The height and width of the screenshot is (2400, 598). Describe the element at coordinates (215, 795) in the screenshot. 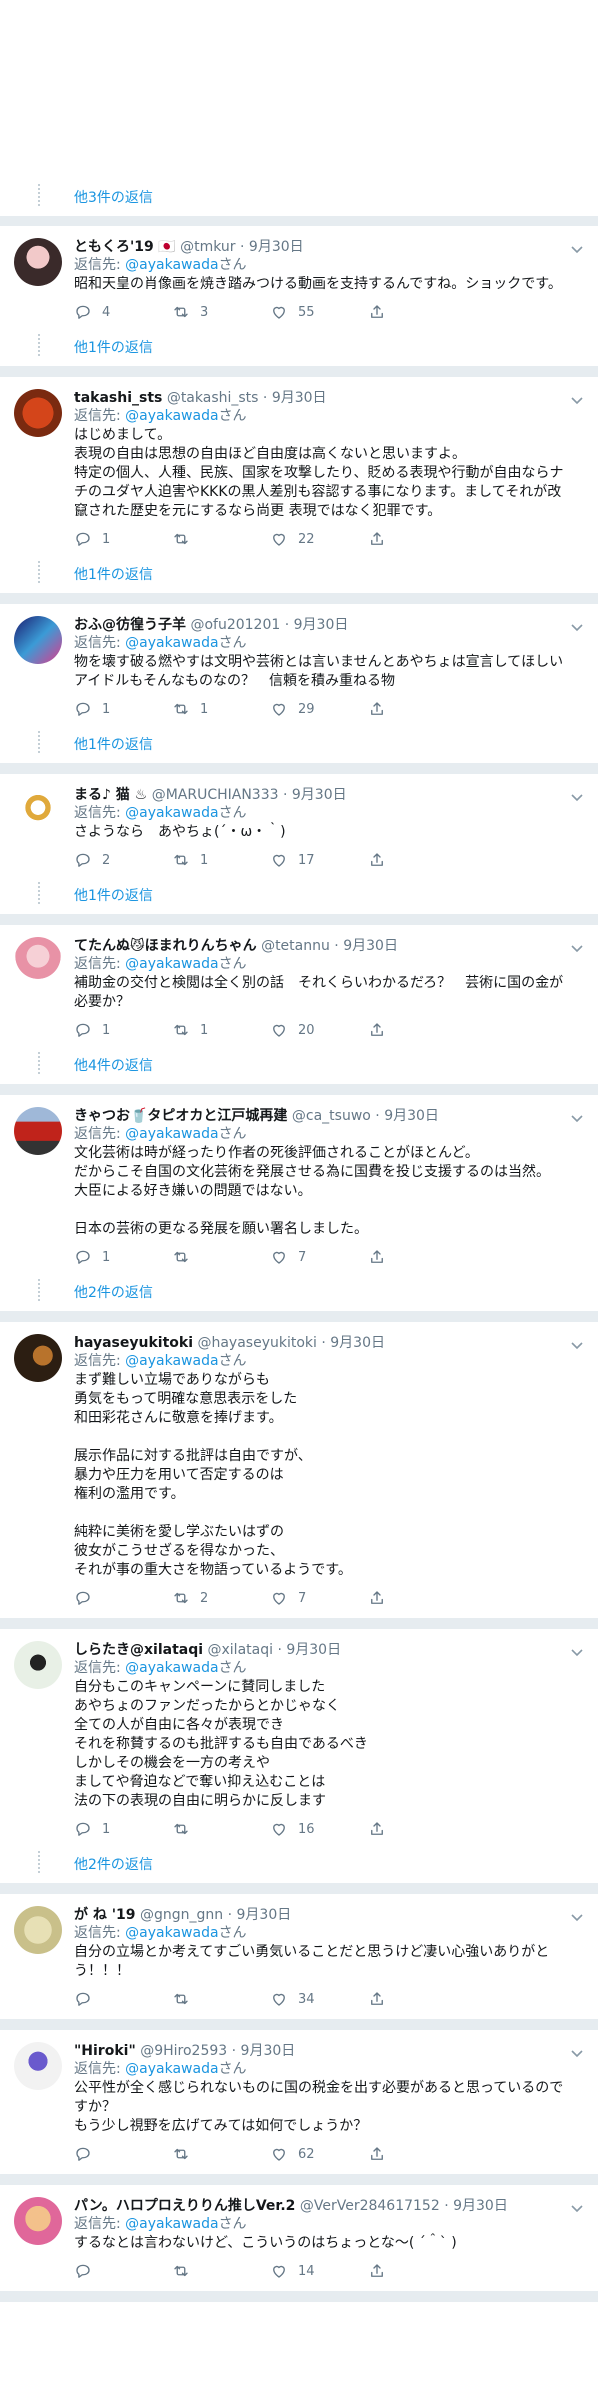

I see `user-handle: @MARUCHIAN333` at that location.